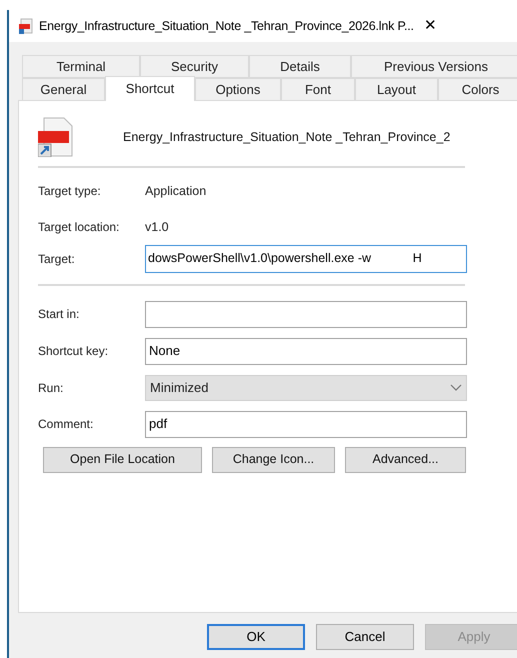 The width and height of the screenshot is (517, 658). Describe the element at coordinates (456, 388) in the screenshot. I see `chevron-down-icon` at that location.